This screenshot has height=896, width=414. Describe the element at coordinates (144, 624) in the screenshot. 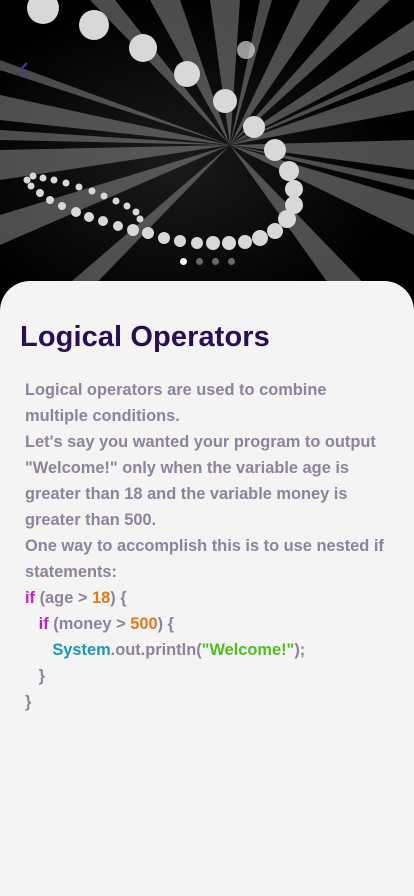

I see `code-number: 500` at that location.